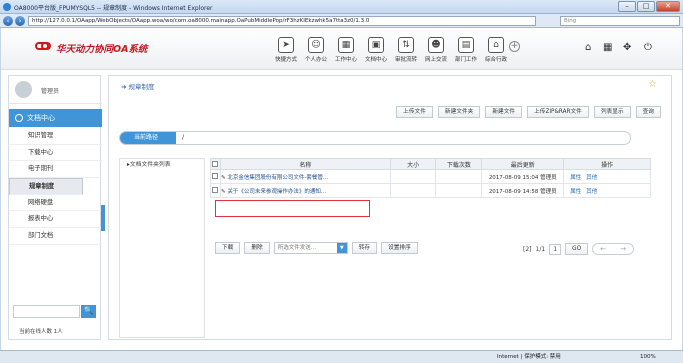 This screenshot has width=683, height=363. I want to click on toolbar-button-2: 新建文件, so click(504, 112).